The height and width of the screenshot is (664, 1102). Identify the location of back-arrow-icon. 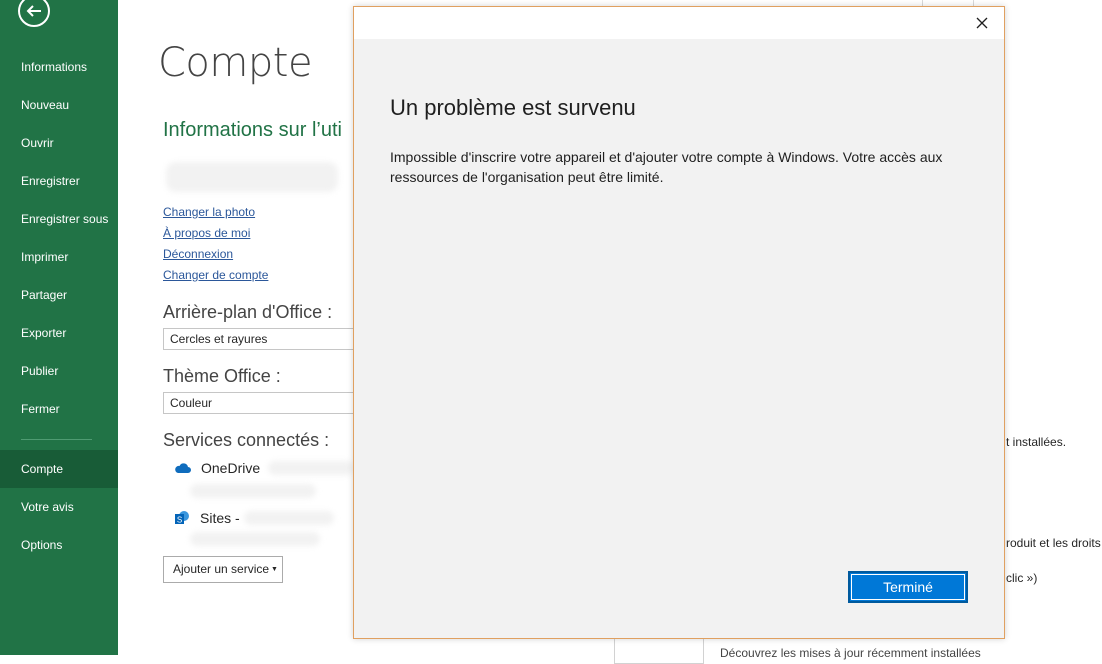
(33, 11).